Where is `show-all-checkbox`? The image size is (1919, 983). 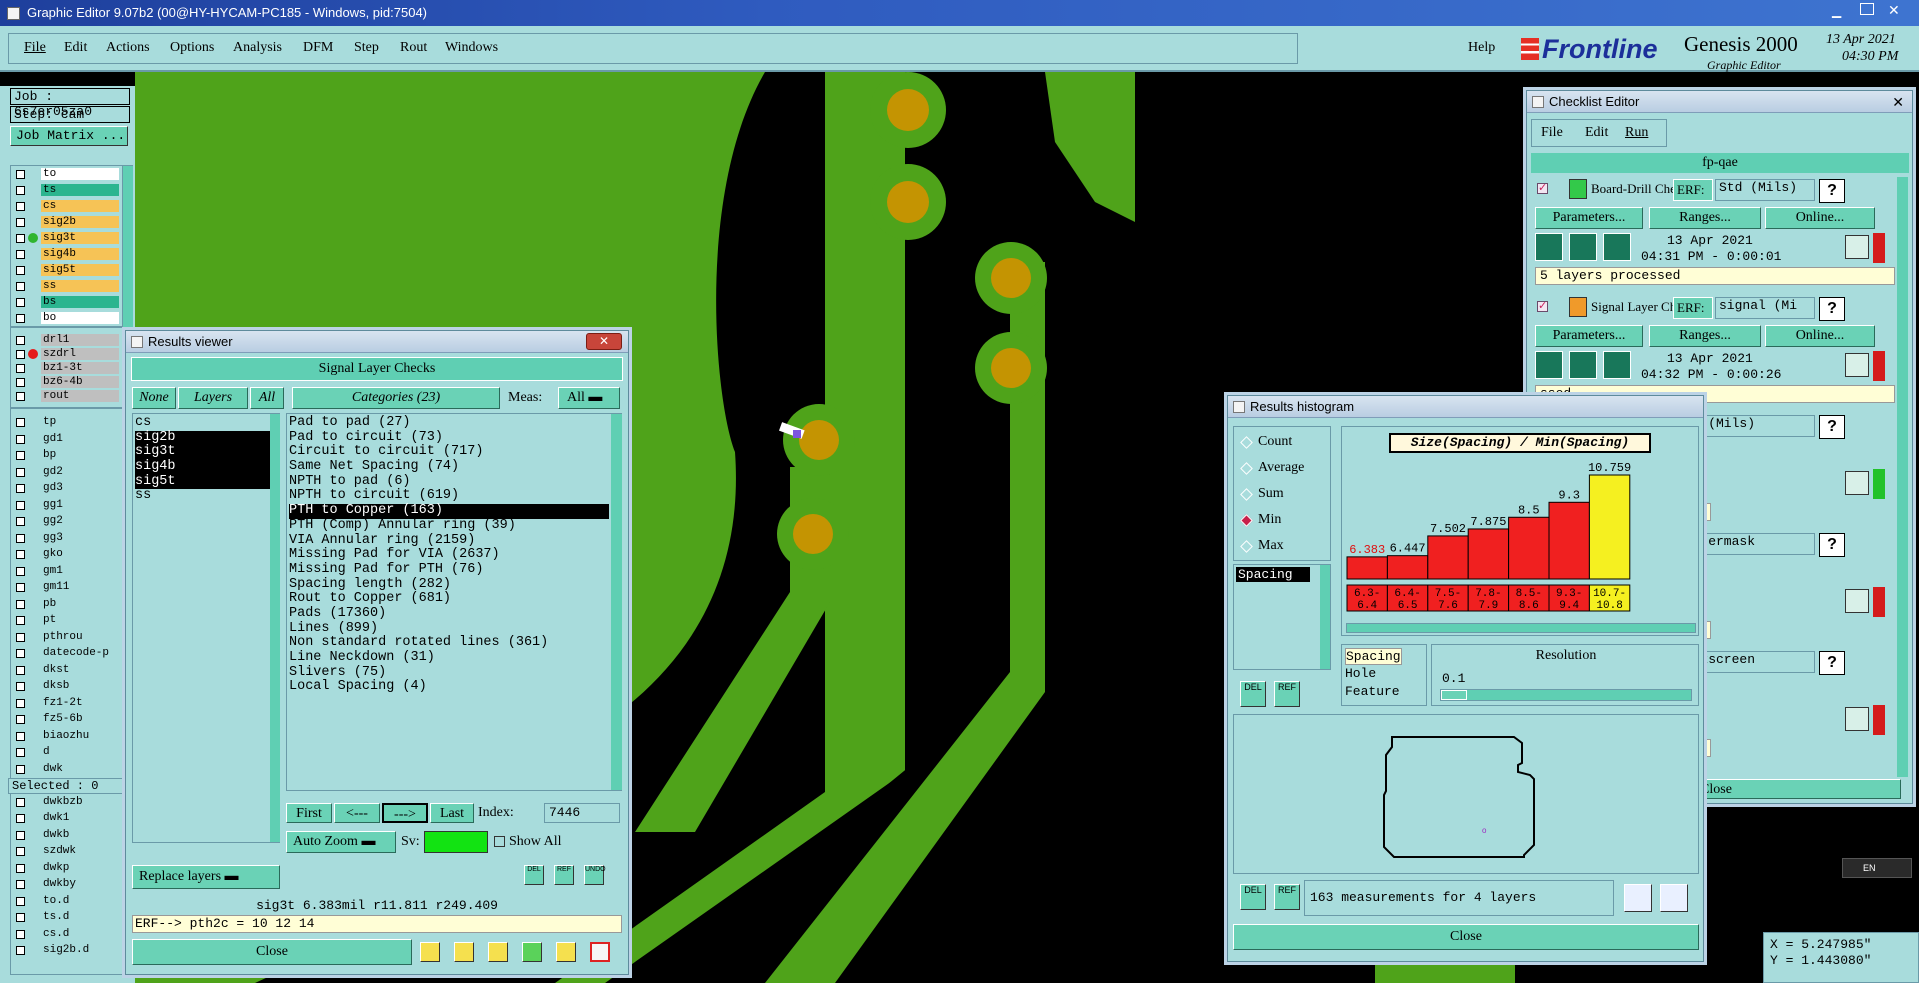
show-all-checkbox is located at coordinates (499, 841).